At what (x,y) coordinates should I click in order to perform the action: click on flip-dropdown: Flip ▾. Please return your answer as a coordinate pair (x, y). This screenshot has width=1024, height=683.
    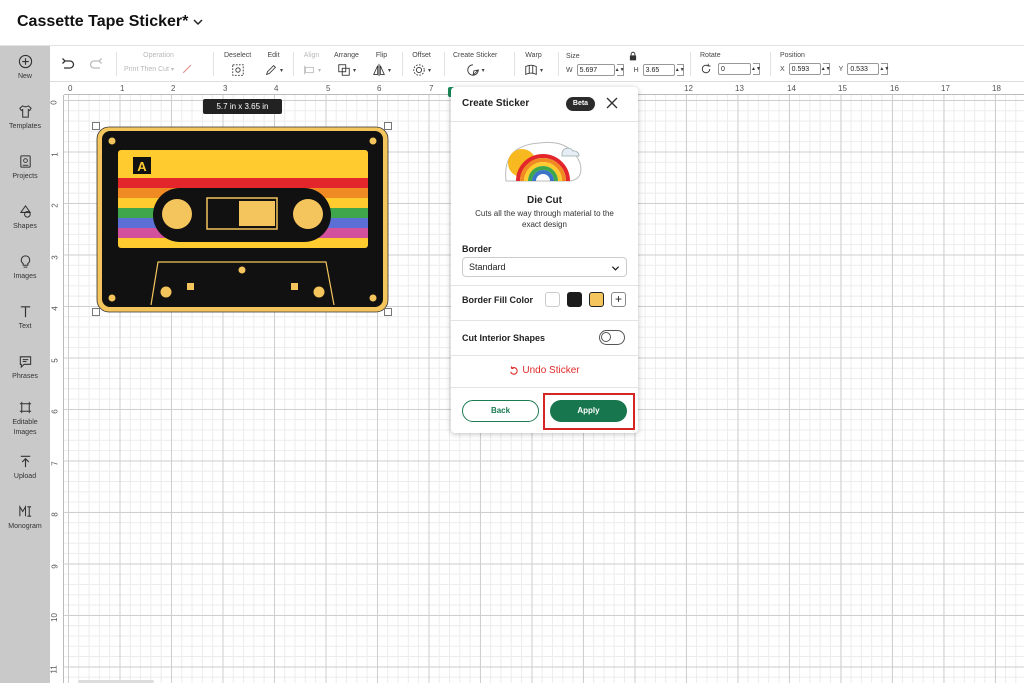
    Looking at the image, I should click on (381, 64).